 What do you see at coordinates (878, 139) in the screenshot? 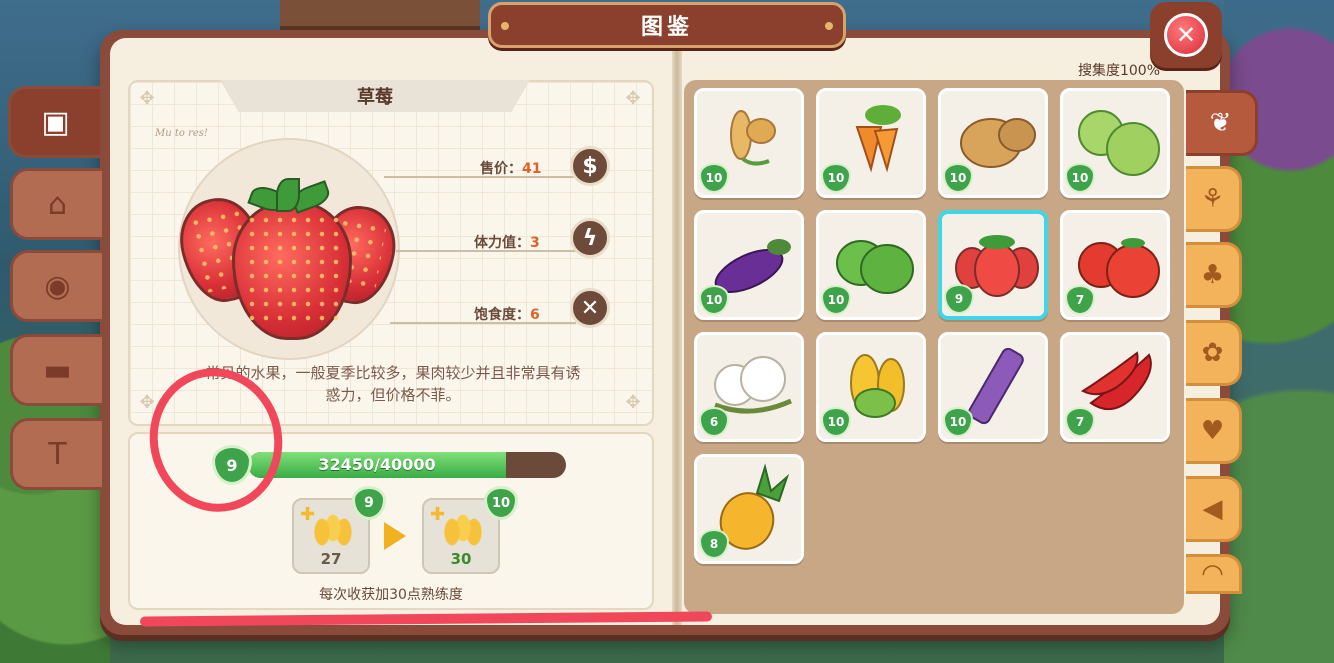
I see `carrot-icon` at bounding box center [878, 139].